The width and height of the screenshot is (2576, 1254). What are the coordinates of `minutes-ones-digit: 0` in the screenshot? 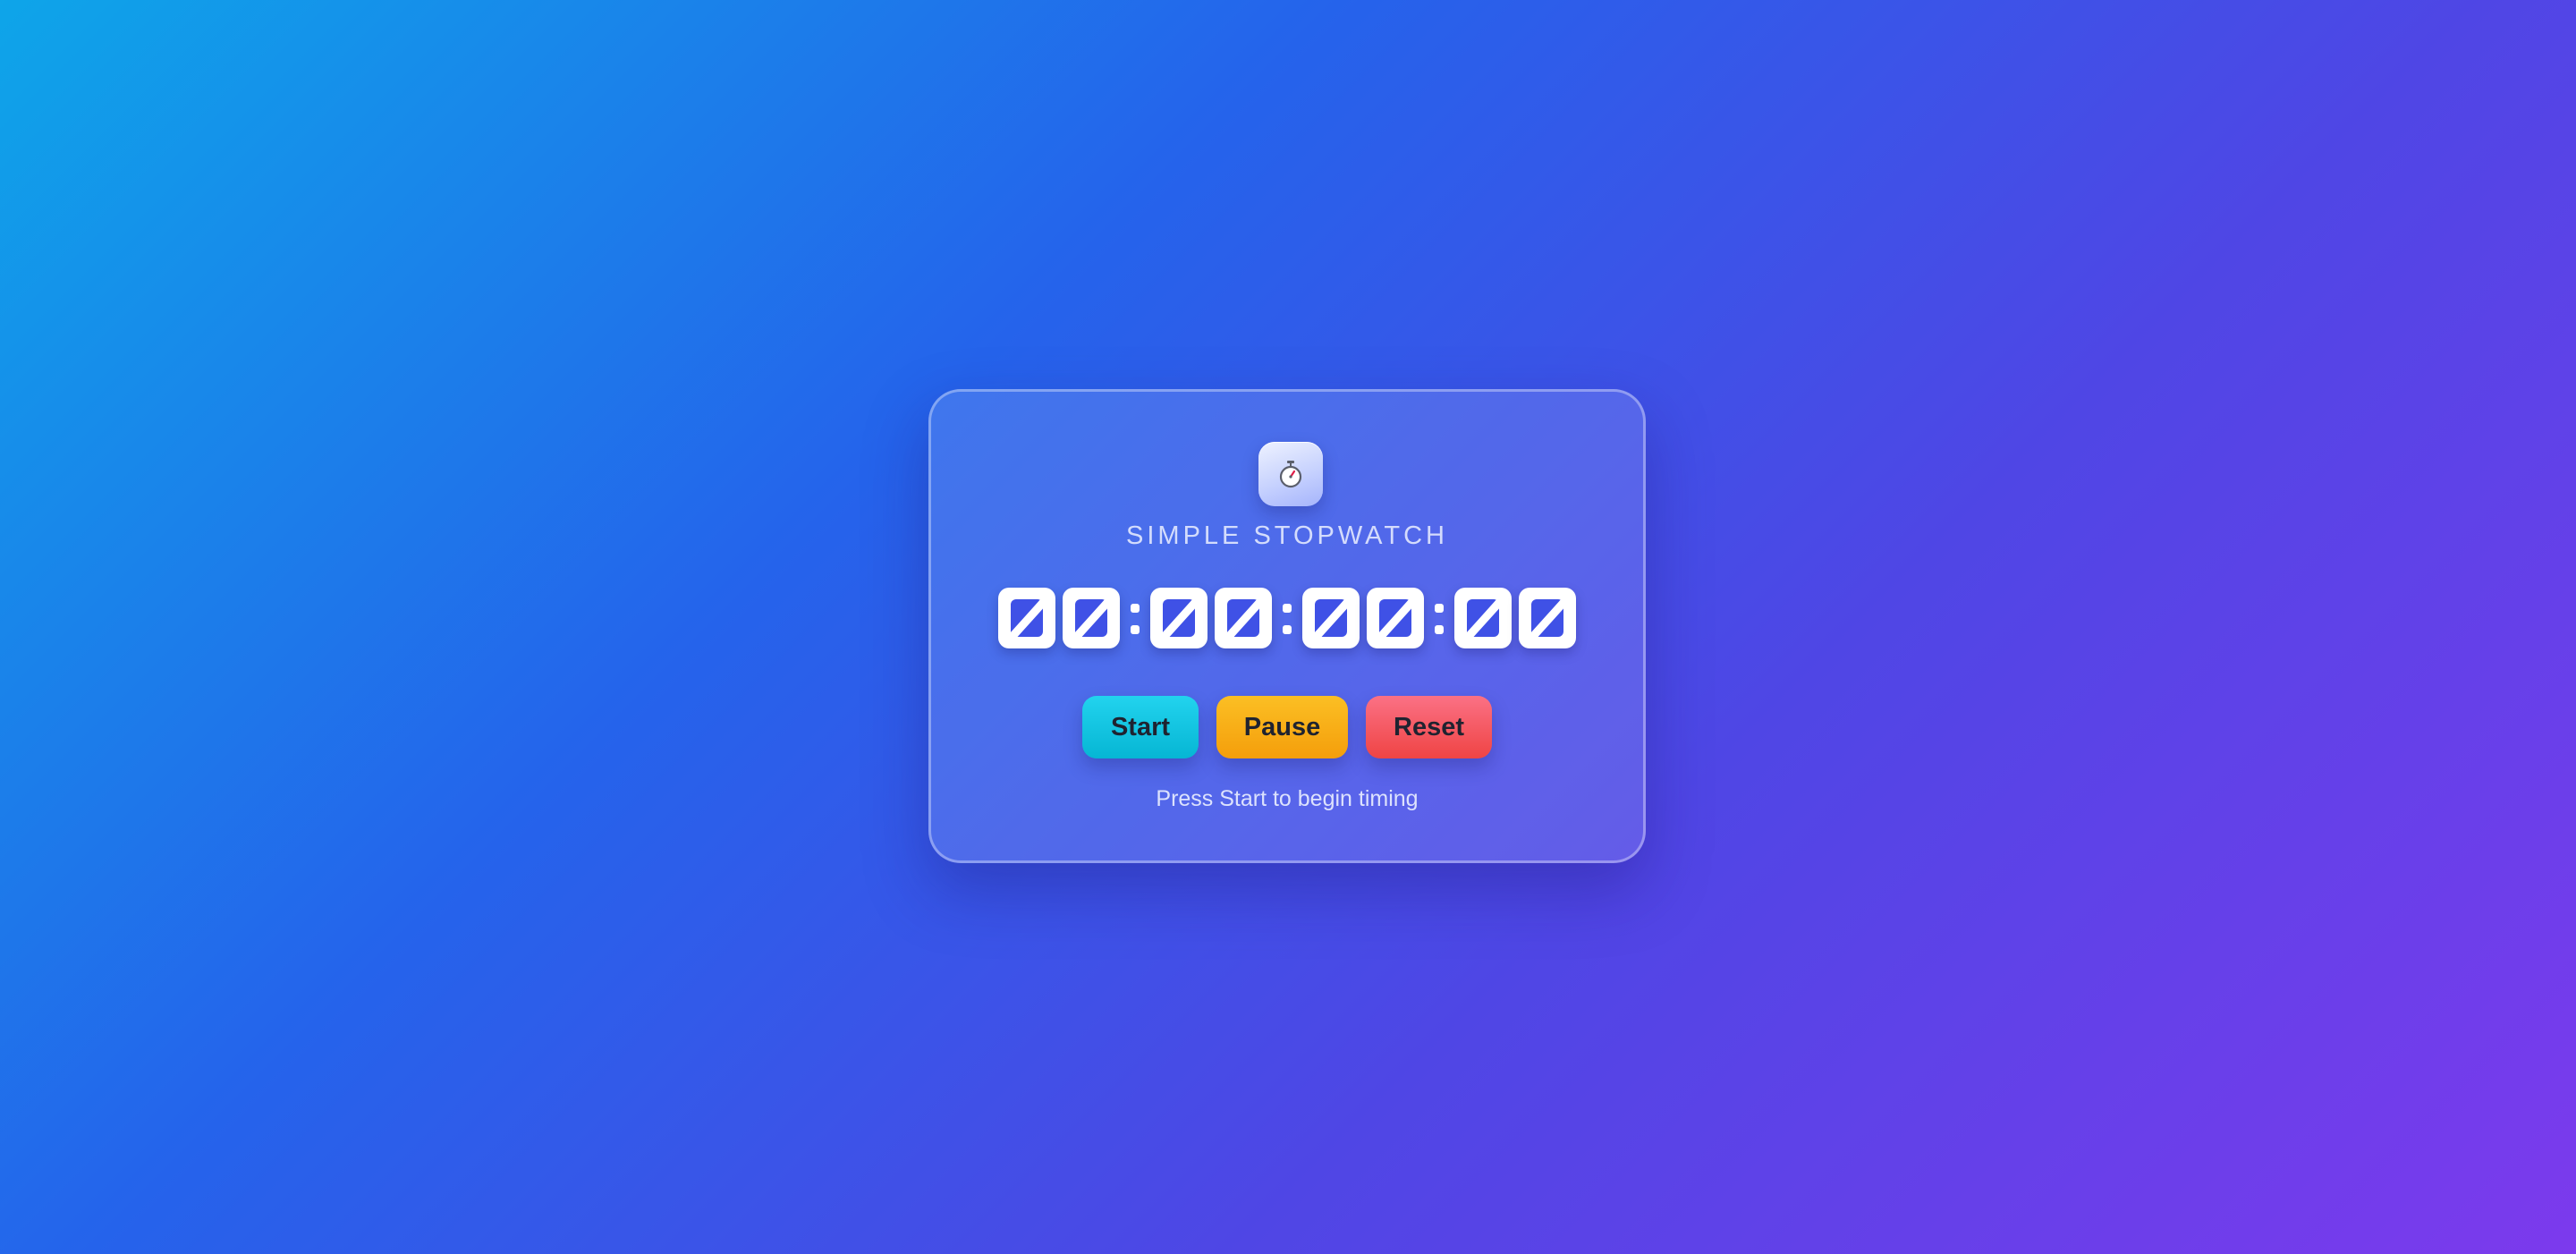 It's located at (1243, 618).